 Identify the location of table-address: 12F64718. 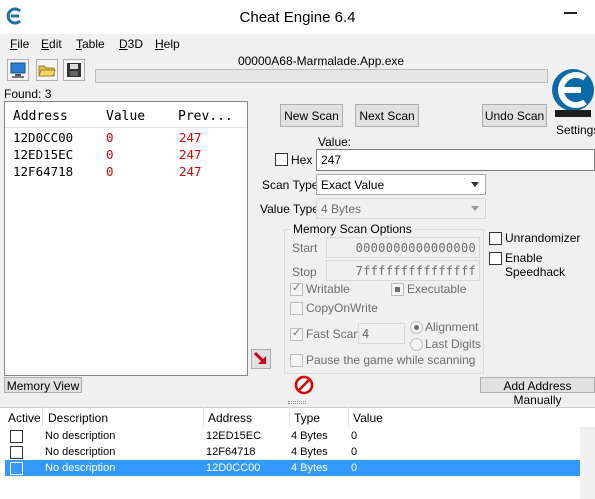
(231, 452).